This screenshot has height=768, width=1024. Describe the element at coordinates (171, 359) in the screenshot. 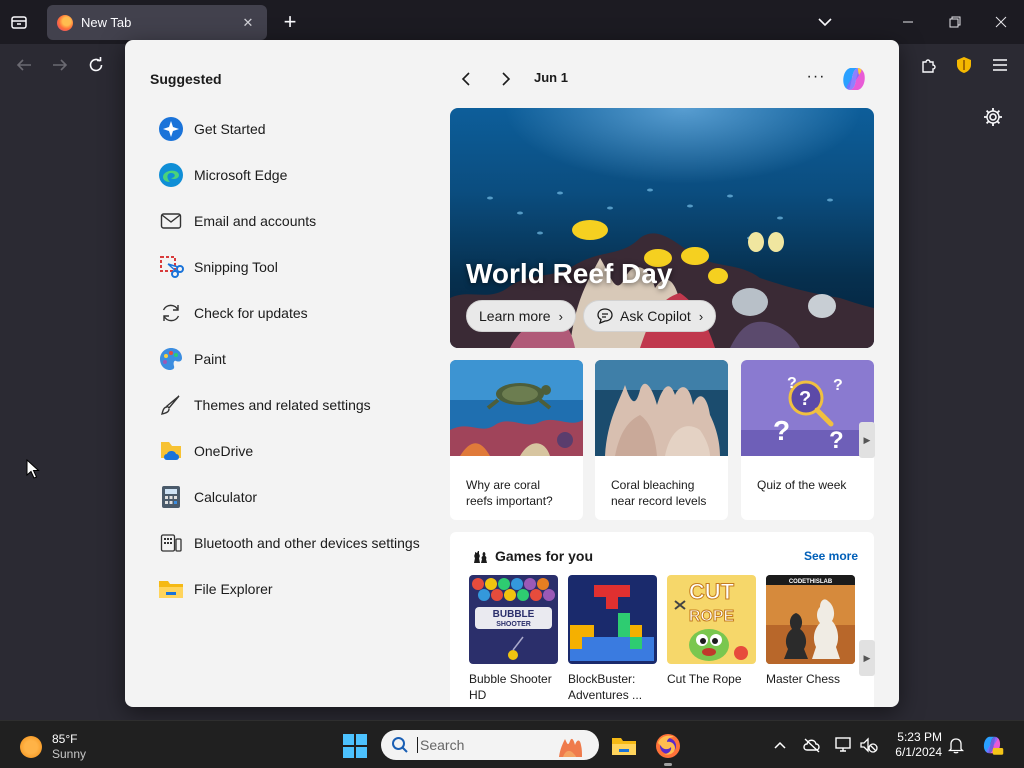

I see `paint-icon` at that location.